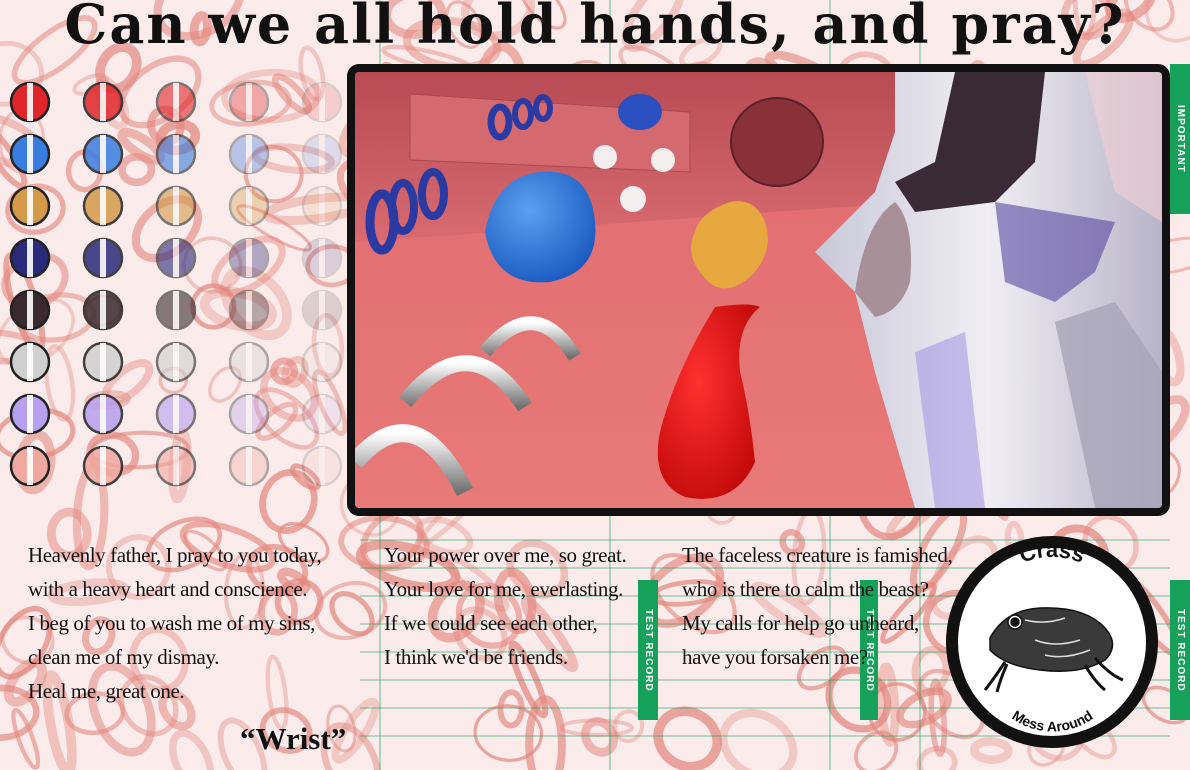 This screenshot has height=770, width=1190. Describe the element at coordinates (503, 589) in the screenshot. I see `poem-line: Your love for me, everlasting.` at that location.